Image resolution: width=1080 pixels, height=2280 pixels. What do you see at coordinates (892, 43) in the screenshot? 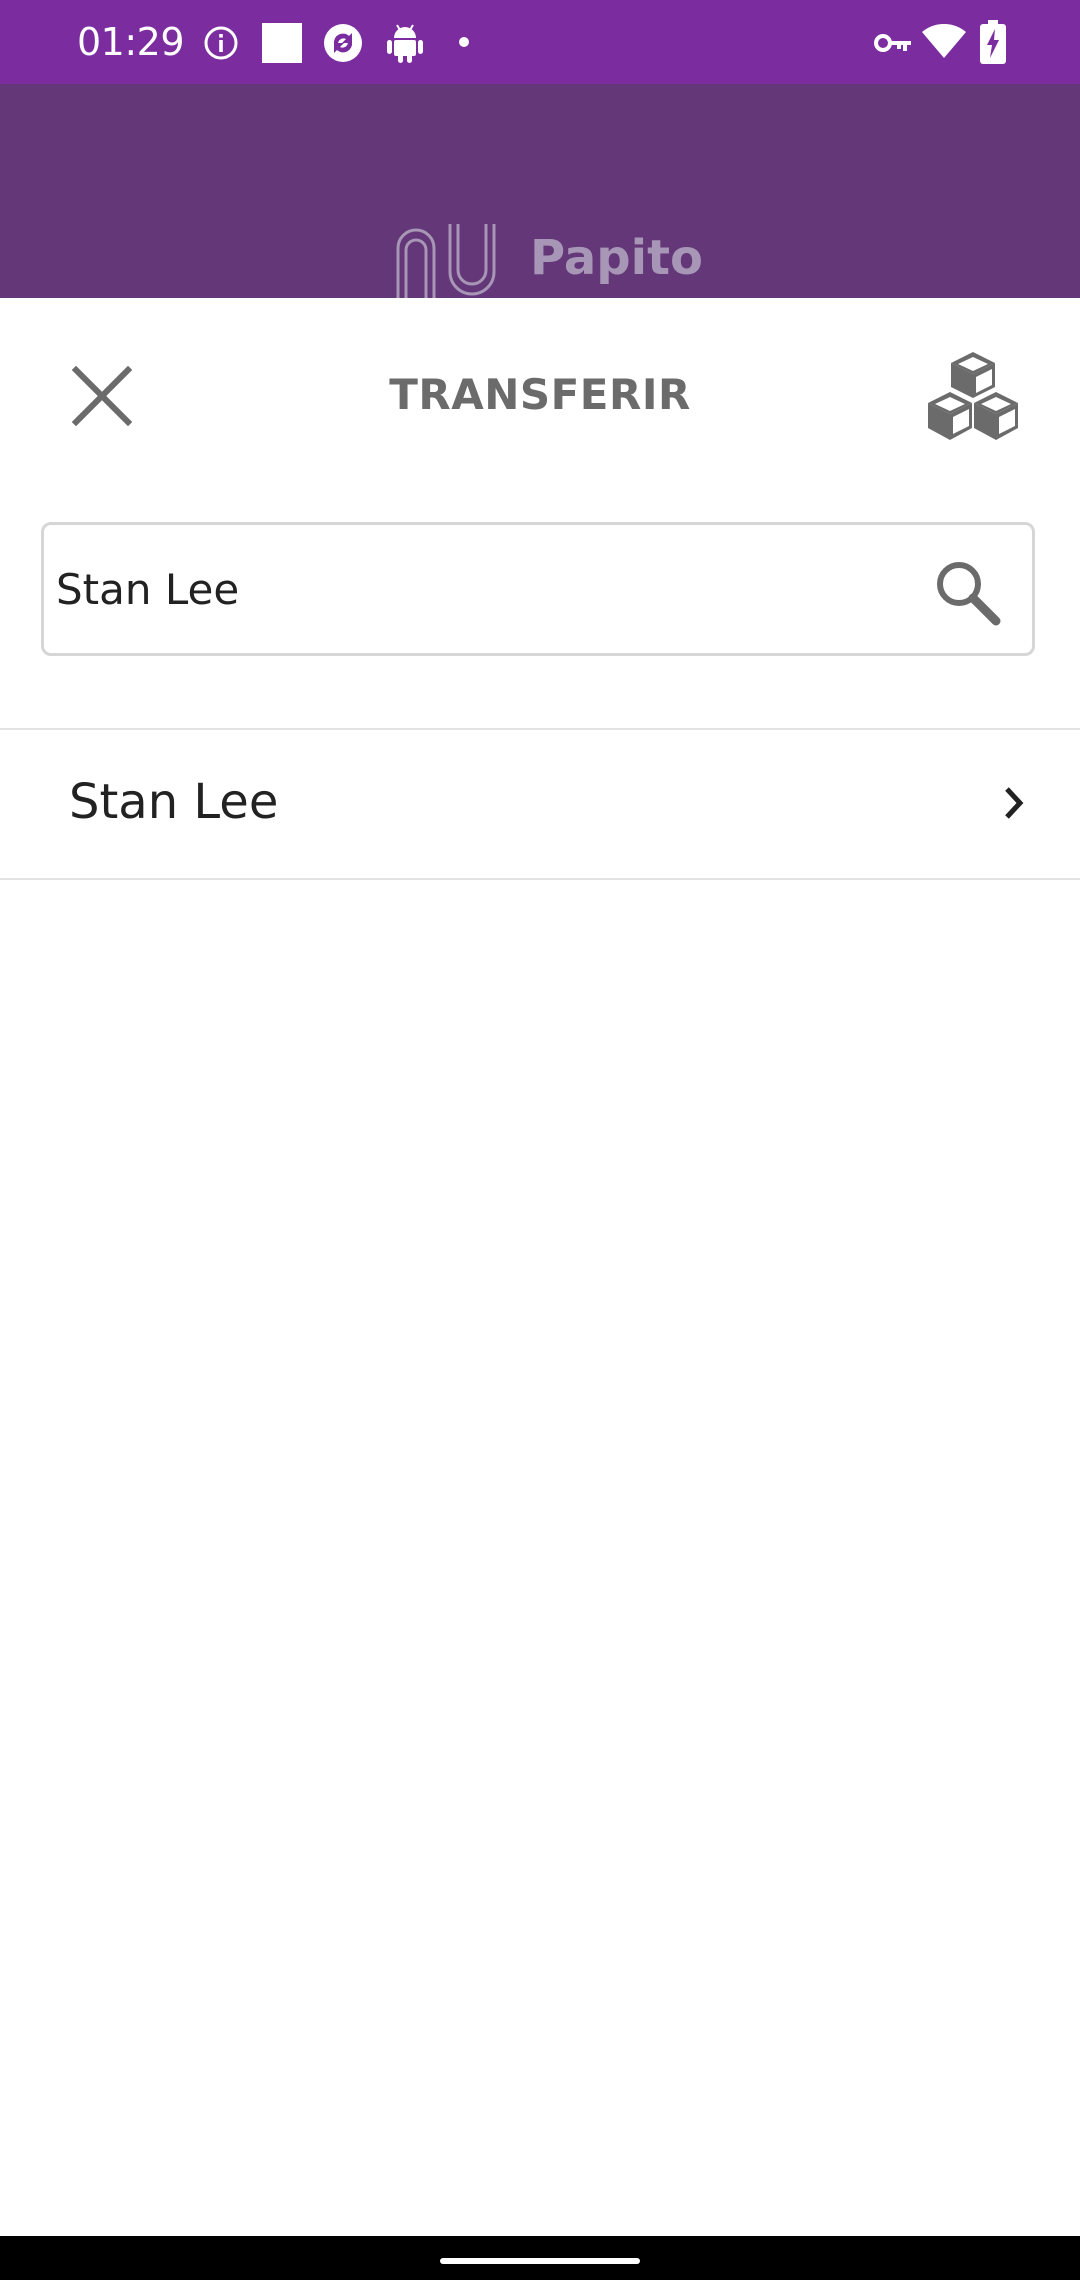
I see `vpn-key-icon` at bounding box center [892, 43].